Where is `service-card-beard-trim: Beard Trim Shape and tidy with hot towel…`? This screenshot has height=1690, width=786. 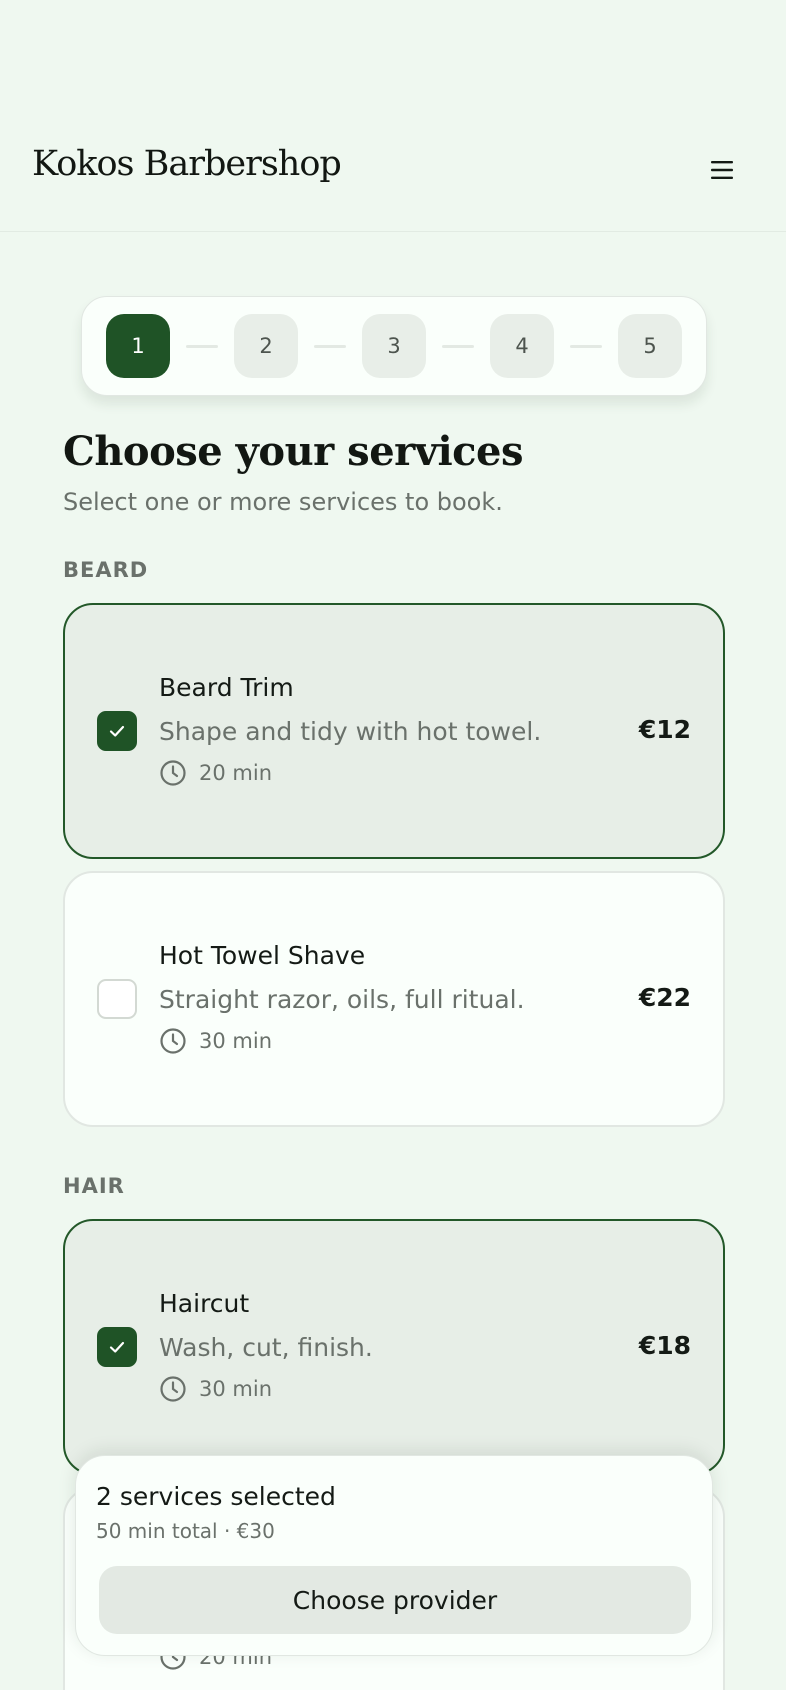 service-card-beard-trim: Beard Trim Shape and tidy with hot towel… is located at coordinates (394, 731).